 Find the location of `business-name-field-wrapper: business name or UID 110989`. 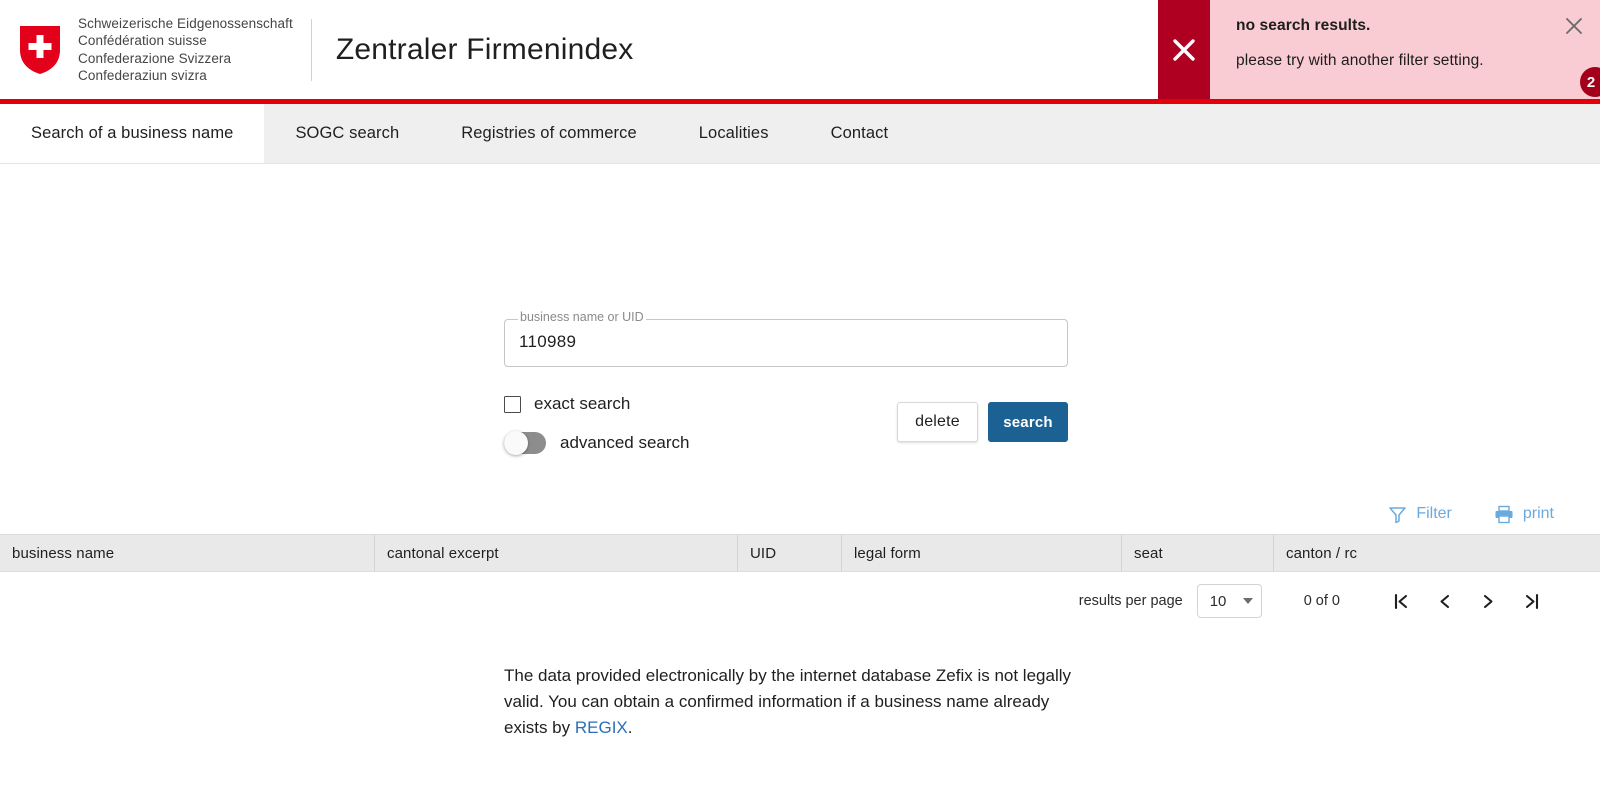

business-name-field-wrapper: business name or UID 110989 is located at coordinates (786, 338).